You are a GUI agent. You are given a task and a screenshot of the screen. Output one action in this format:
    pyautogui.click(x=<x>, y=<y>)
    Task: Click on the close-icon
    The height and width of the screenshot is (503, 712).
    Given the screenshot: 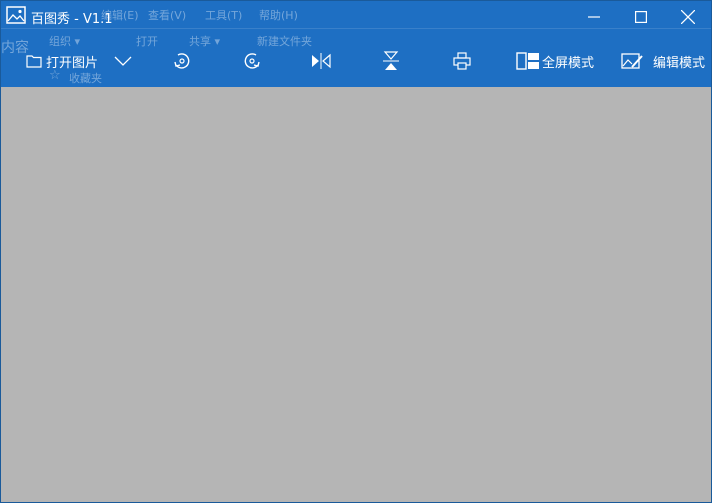 What is the action you would take?
    pyautogui.click(x=688, y=17)
    